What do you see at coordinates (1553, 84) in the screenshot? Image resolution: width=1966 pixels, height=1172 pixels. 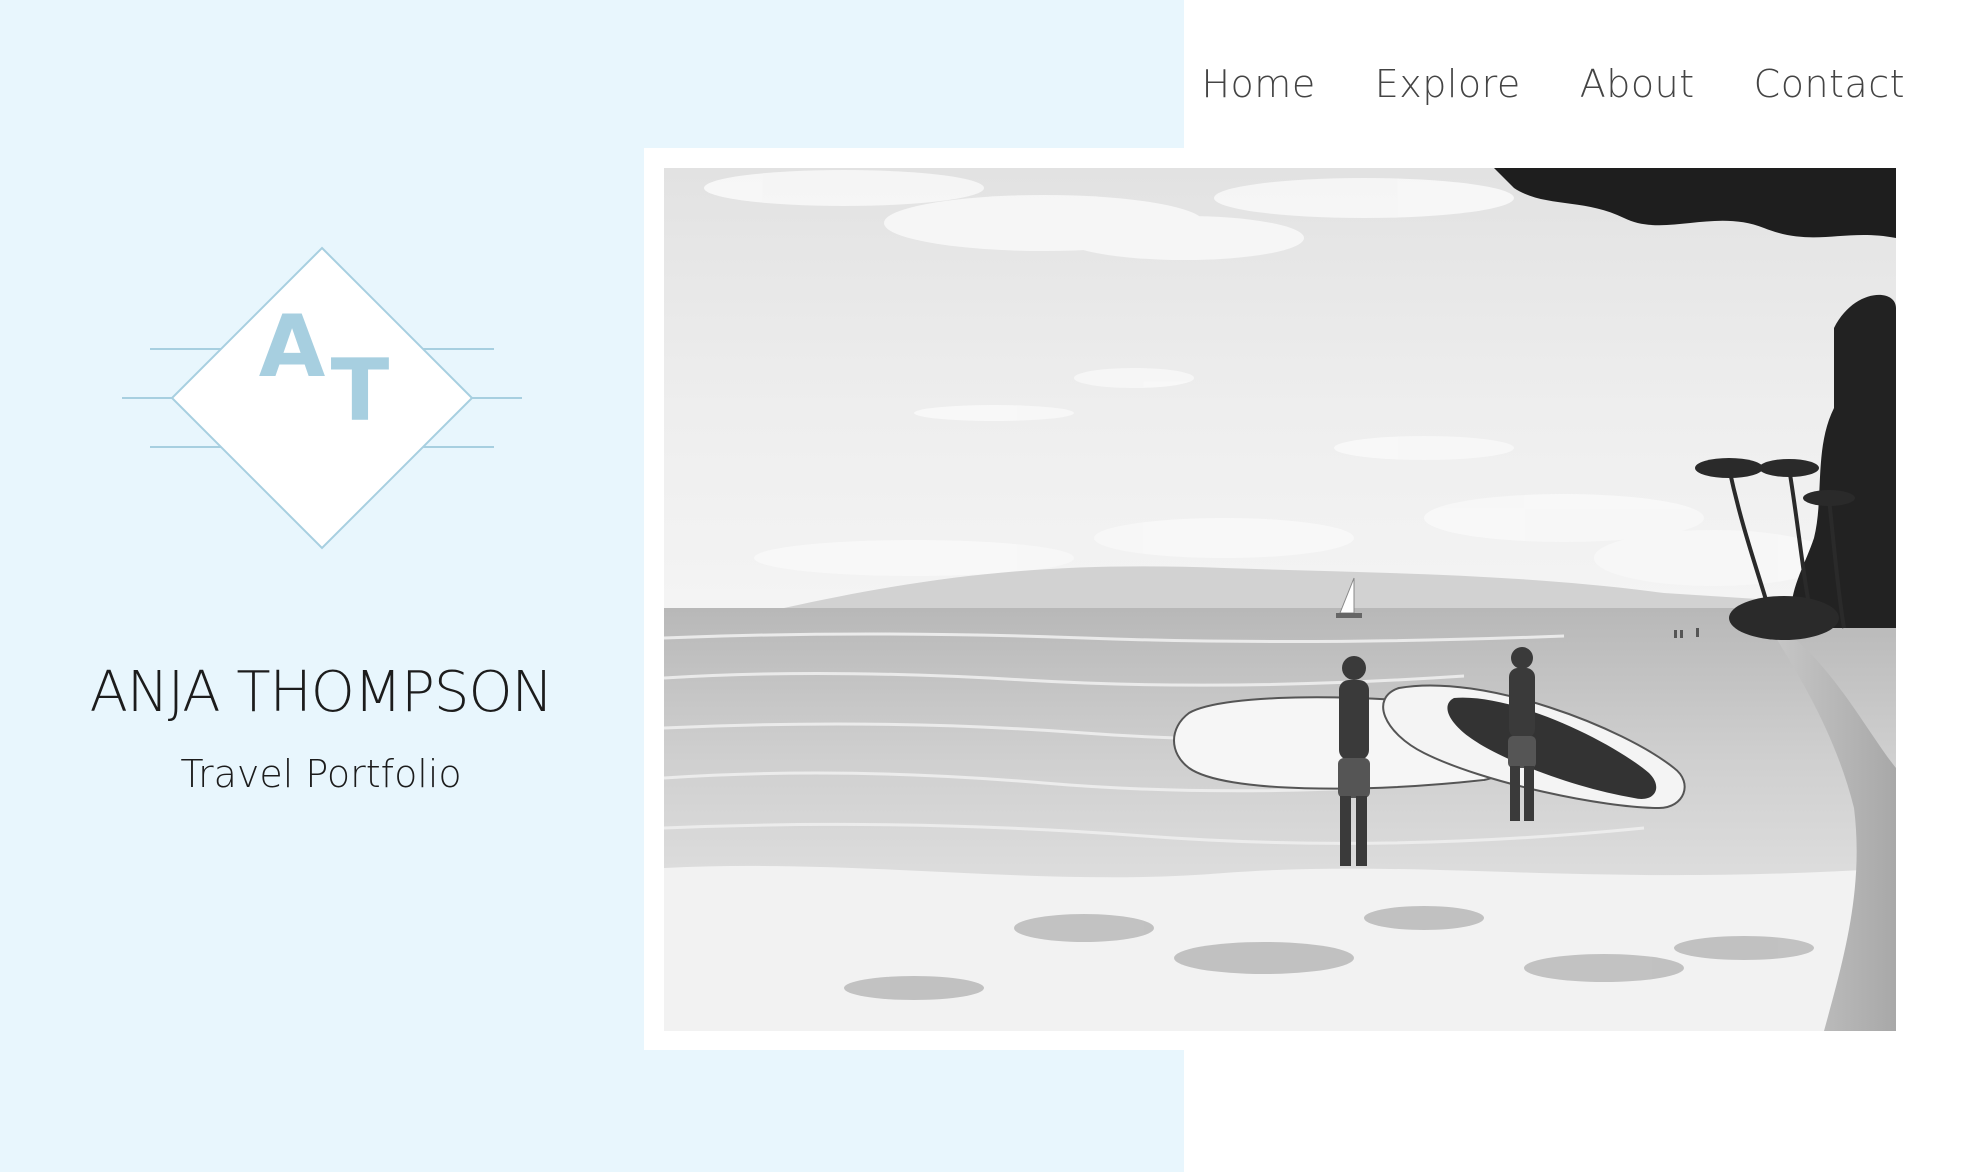 I see `main-nav: Home Explore About Contact` at bounding box center [1553, 84].